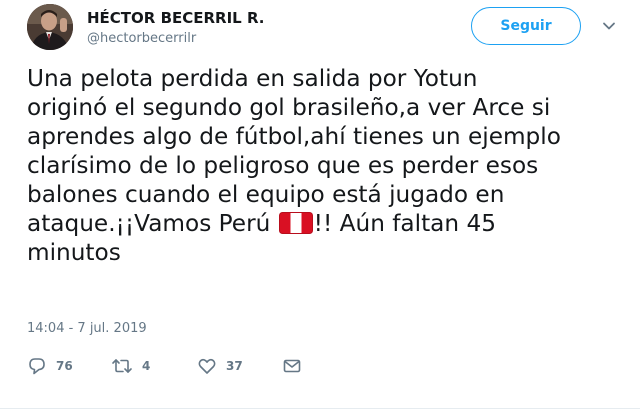  What do you see at coordinates (64, 366) in the screenshot?
I see `reply-count: 76` at bounding box center [64, 366].